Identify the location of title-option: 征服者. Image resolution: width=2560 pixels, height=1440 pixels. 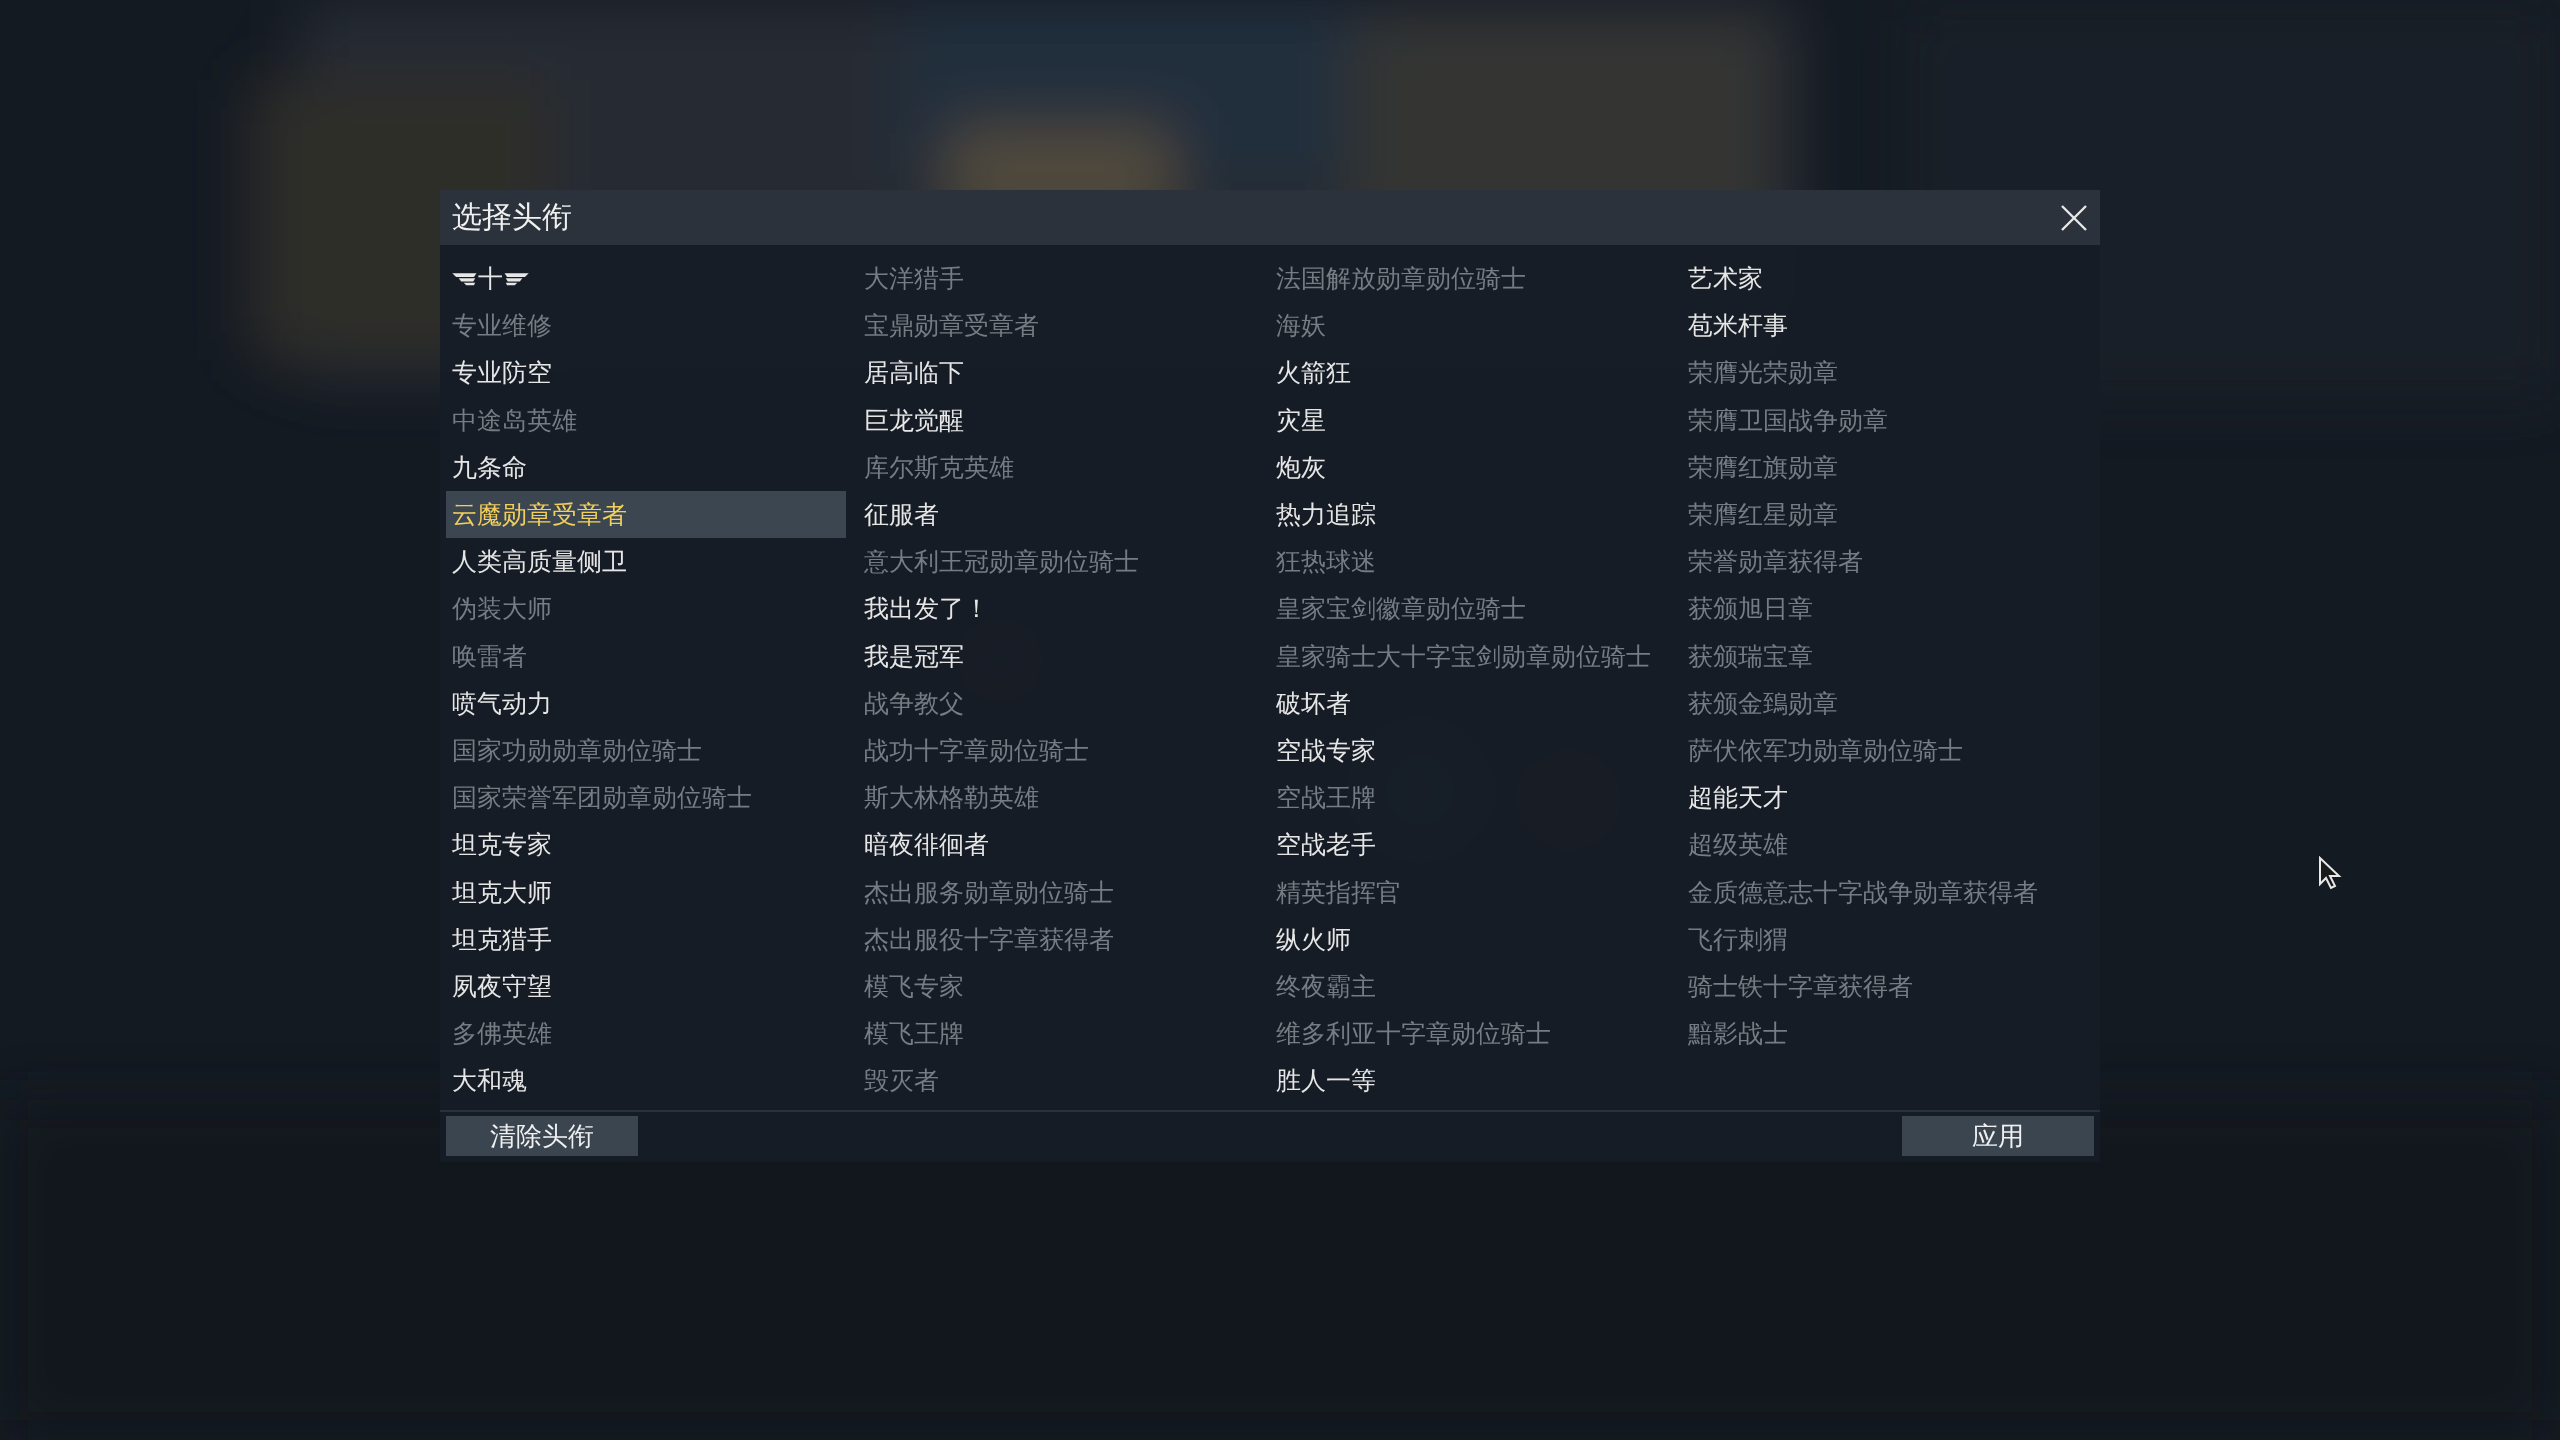
(1058, 514).